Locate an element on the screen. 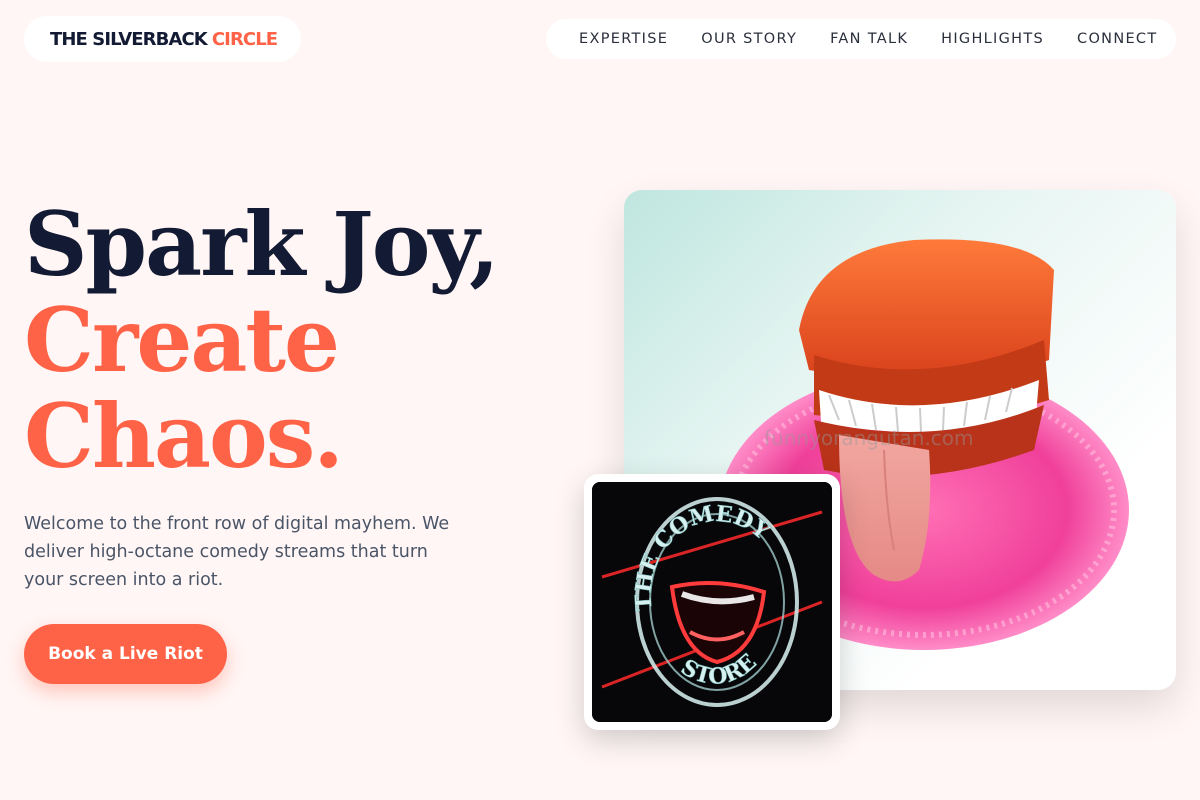  hero-headline: Spark Joy, Create Chaos. is located at coordinates (262, 340).